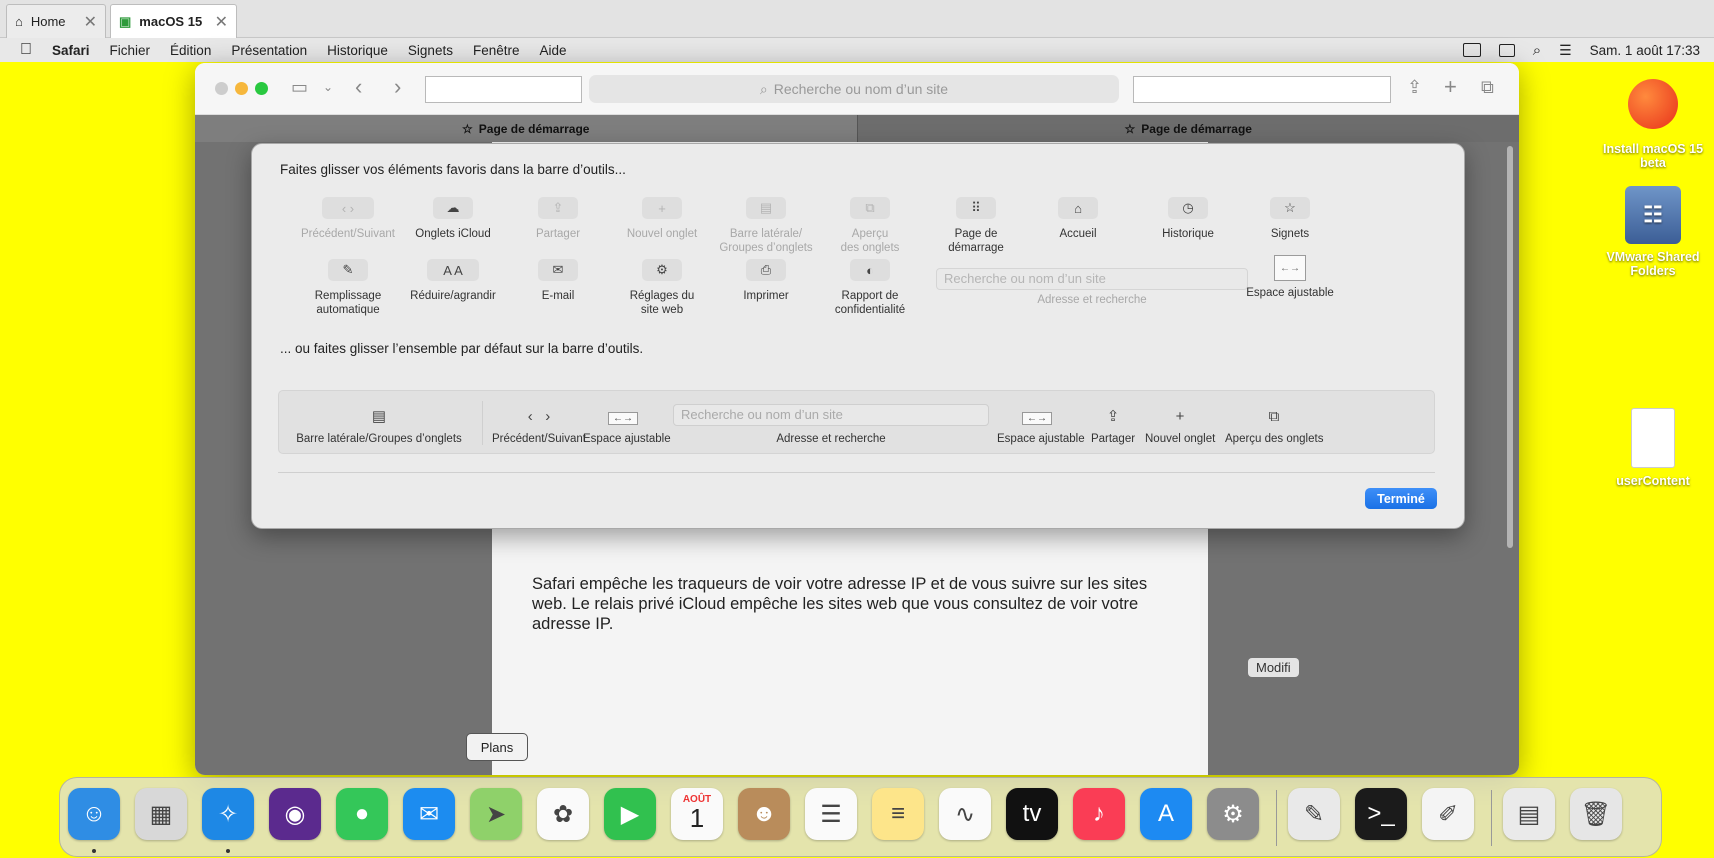 The image size is (1714, 858). Describe the element at coordinates (261, 88) in the screenshot. I see `zoom-window-button` at that location.